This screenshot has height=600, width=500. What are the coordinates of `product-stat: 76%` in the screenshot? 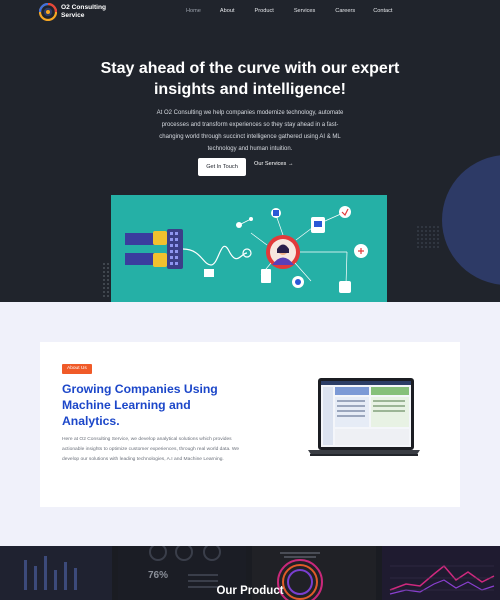 It's located at (158, 575).